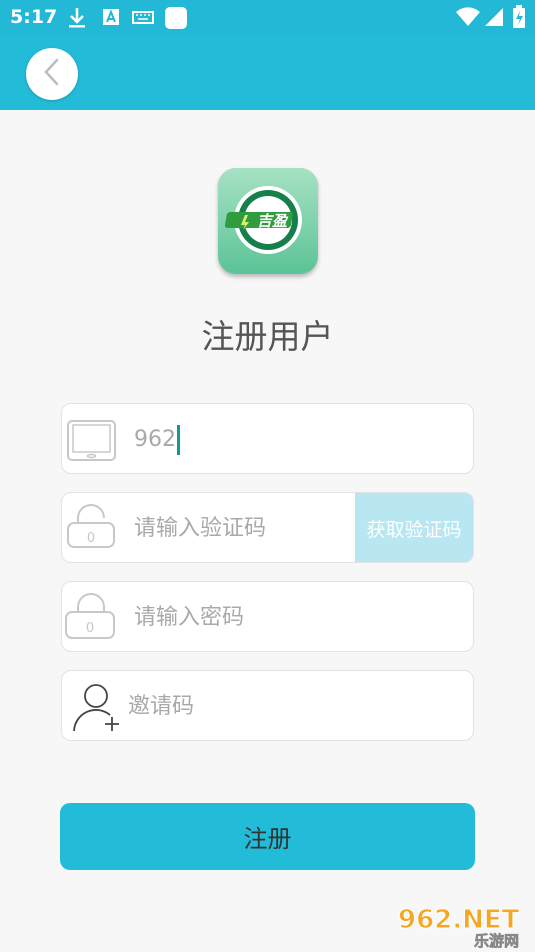  What do you see at coordinates (267, 18) in the screenshot?
I see `status-bar: 5:17` at bounding box center [267, 18].